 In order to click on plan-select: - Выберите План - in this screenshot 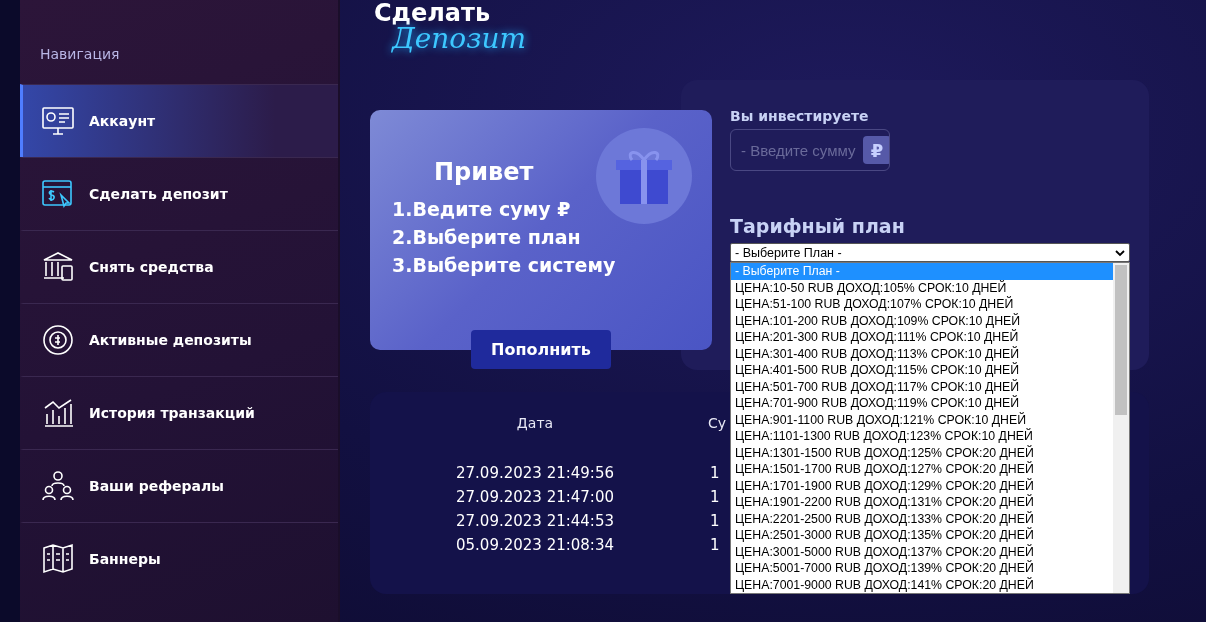, I will do `click(930, 252)`.